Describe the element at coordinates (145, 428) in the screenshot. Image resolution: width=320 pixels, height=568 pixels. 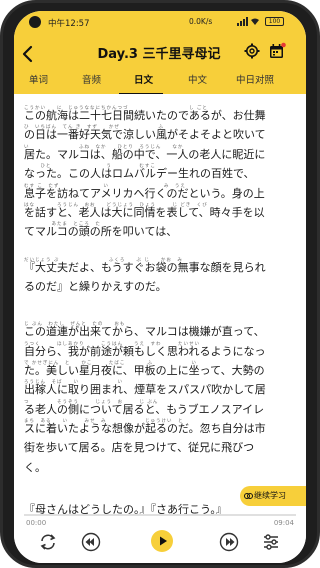
I see `text-line: スに着いたような想像が起るのだ。忽ち自分は市` at that location.